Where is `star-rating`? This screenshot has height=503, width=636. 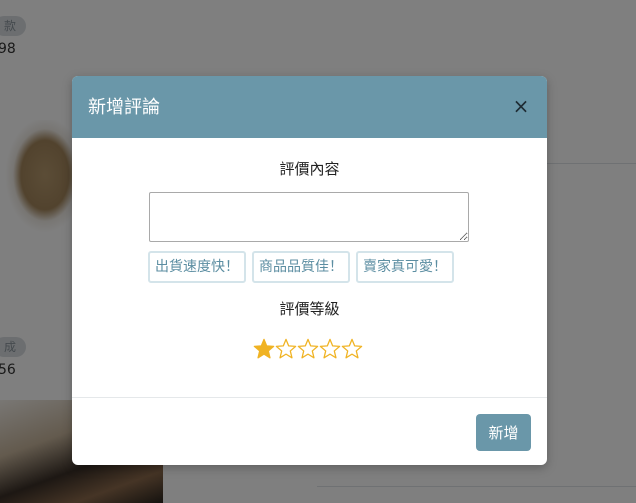
star-rating is located at coordinates (308, 349).